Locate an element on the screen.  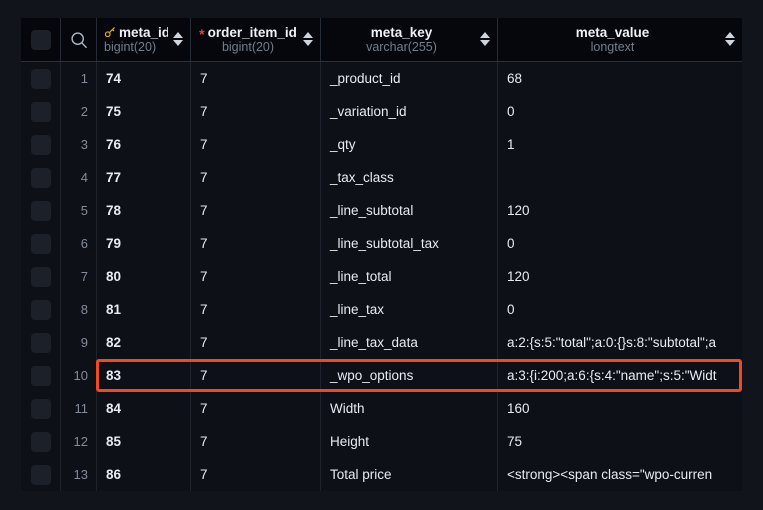
cell-meta-id: 79 is located at coordinates (143, 243).